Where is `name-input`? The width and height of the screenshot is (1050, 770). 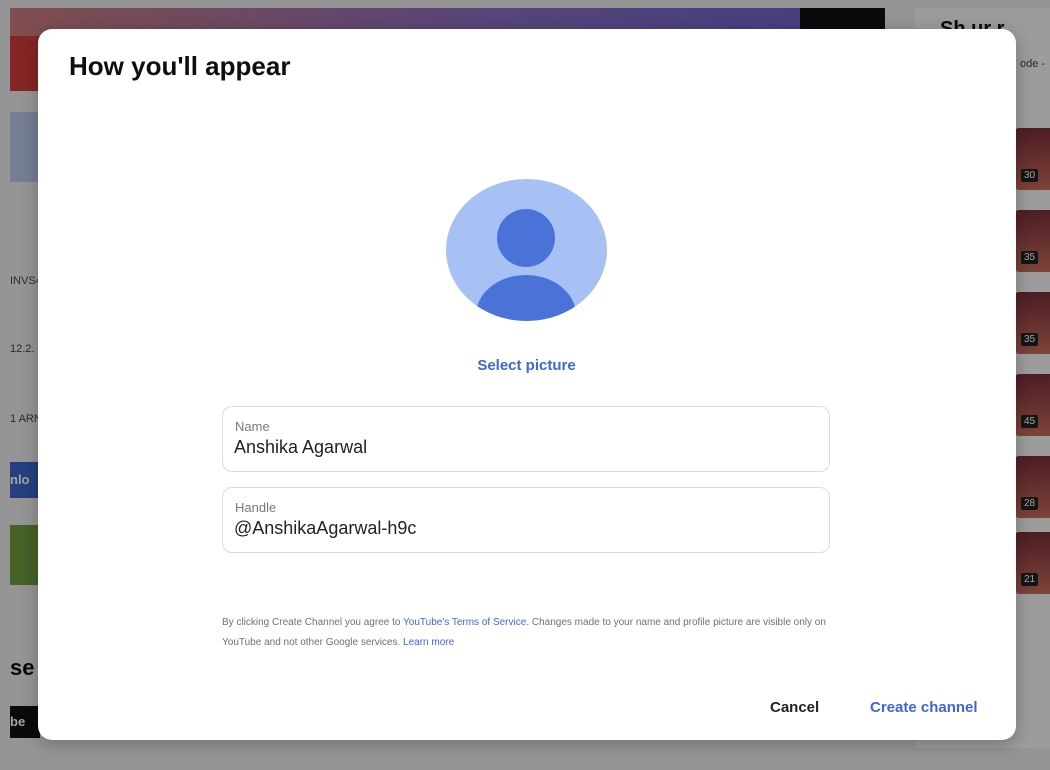 name-input is located at coordinates (524, 447).